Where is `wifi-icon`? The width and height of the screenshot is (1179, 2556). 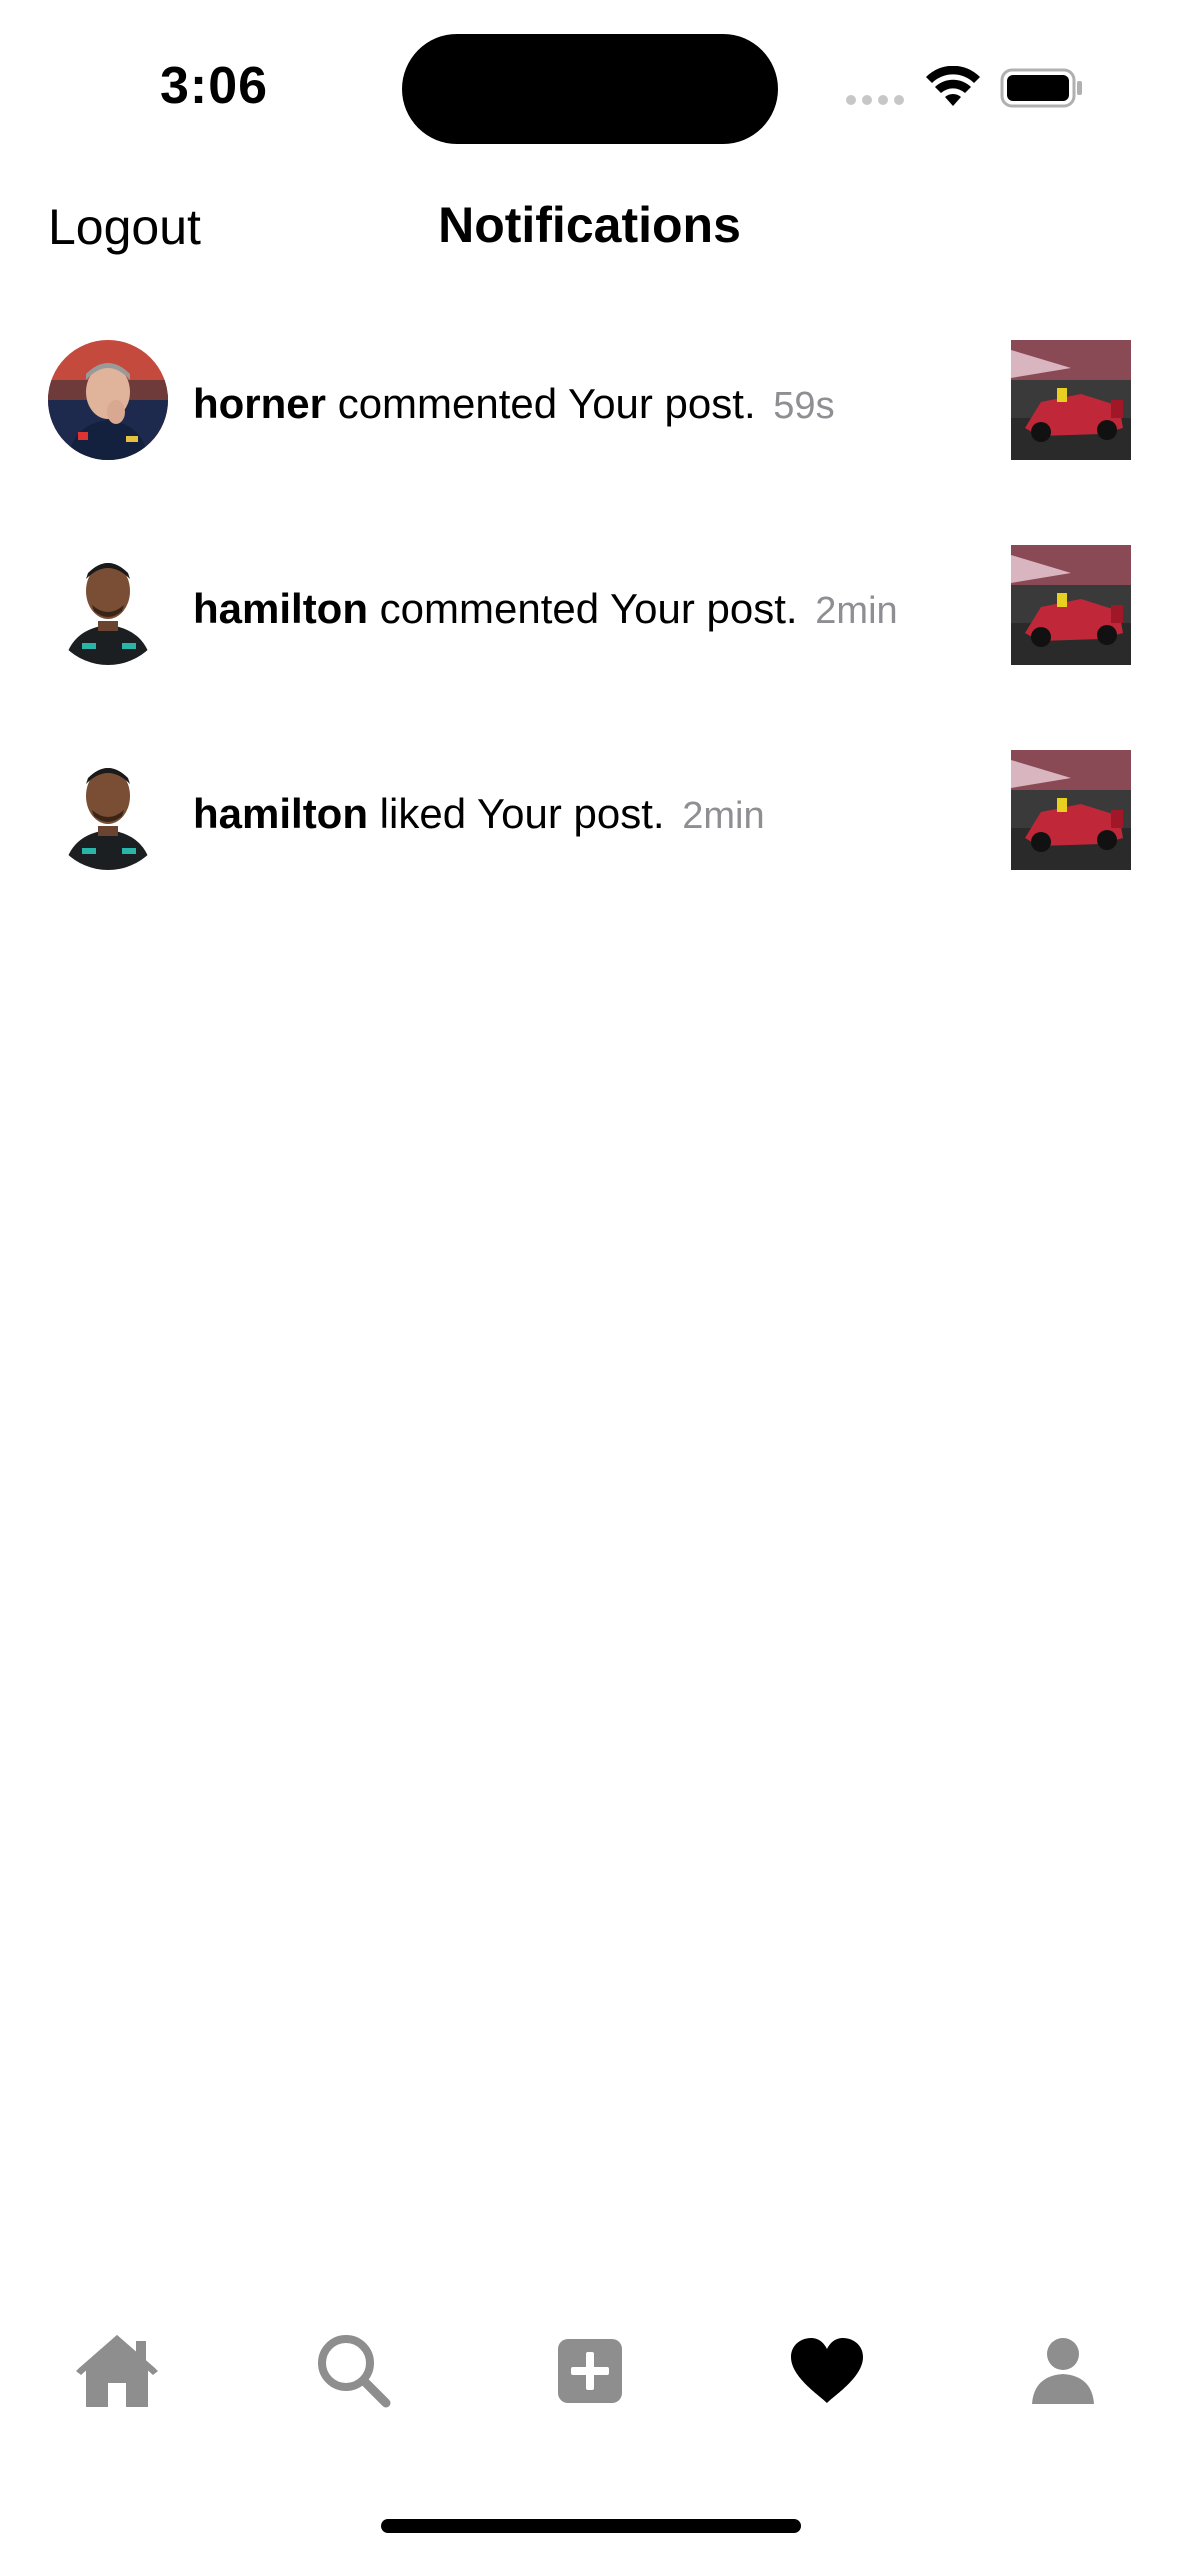
wifi-icon is located at coordinates (953, 86).